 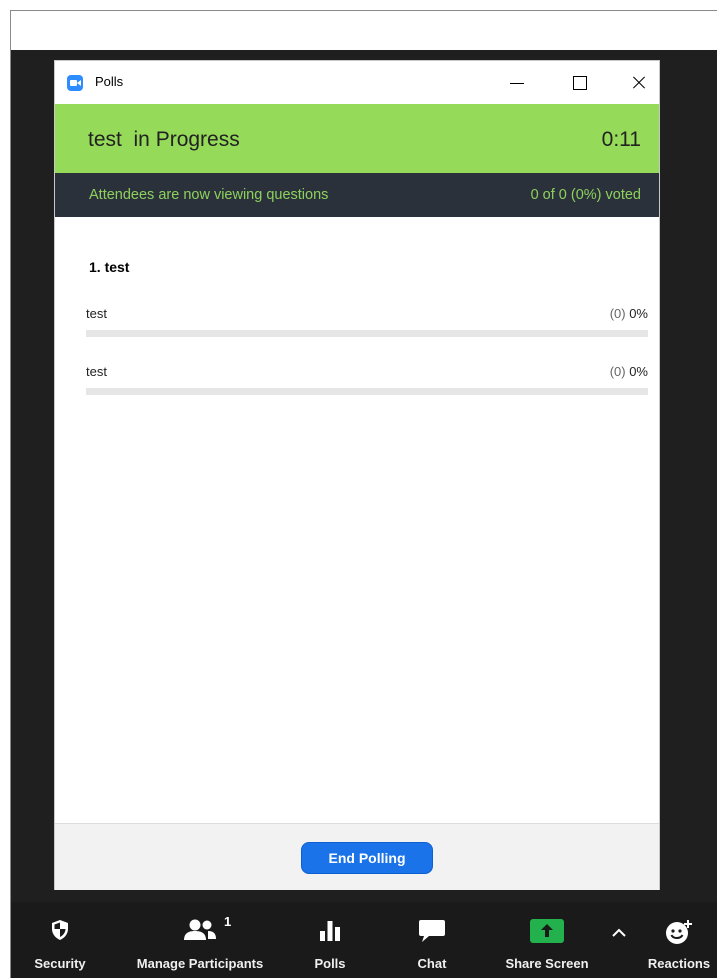 I want to click on polls-button: Polls, so click(x=330, y=940).